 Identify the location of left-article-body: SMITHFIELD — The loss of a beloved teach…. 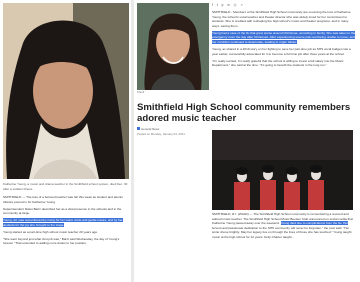
(65, 221).